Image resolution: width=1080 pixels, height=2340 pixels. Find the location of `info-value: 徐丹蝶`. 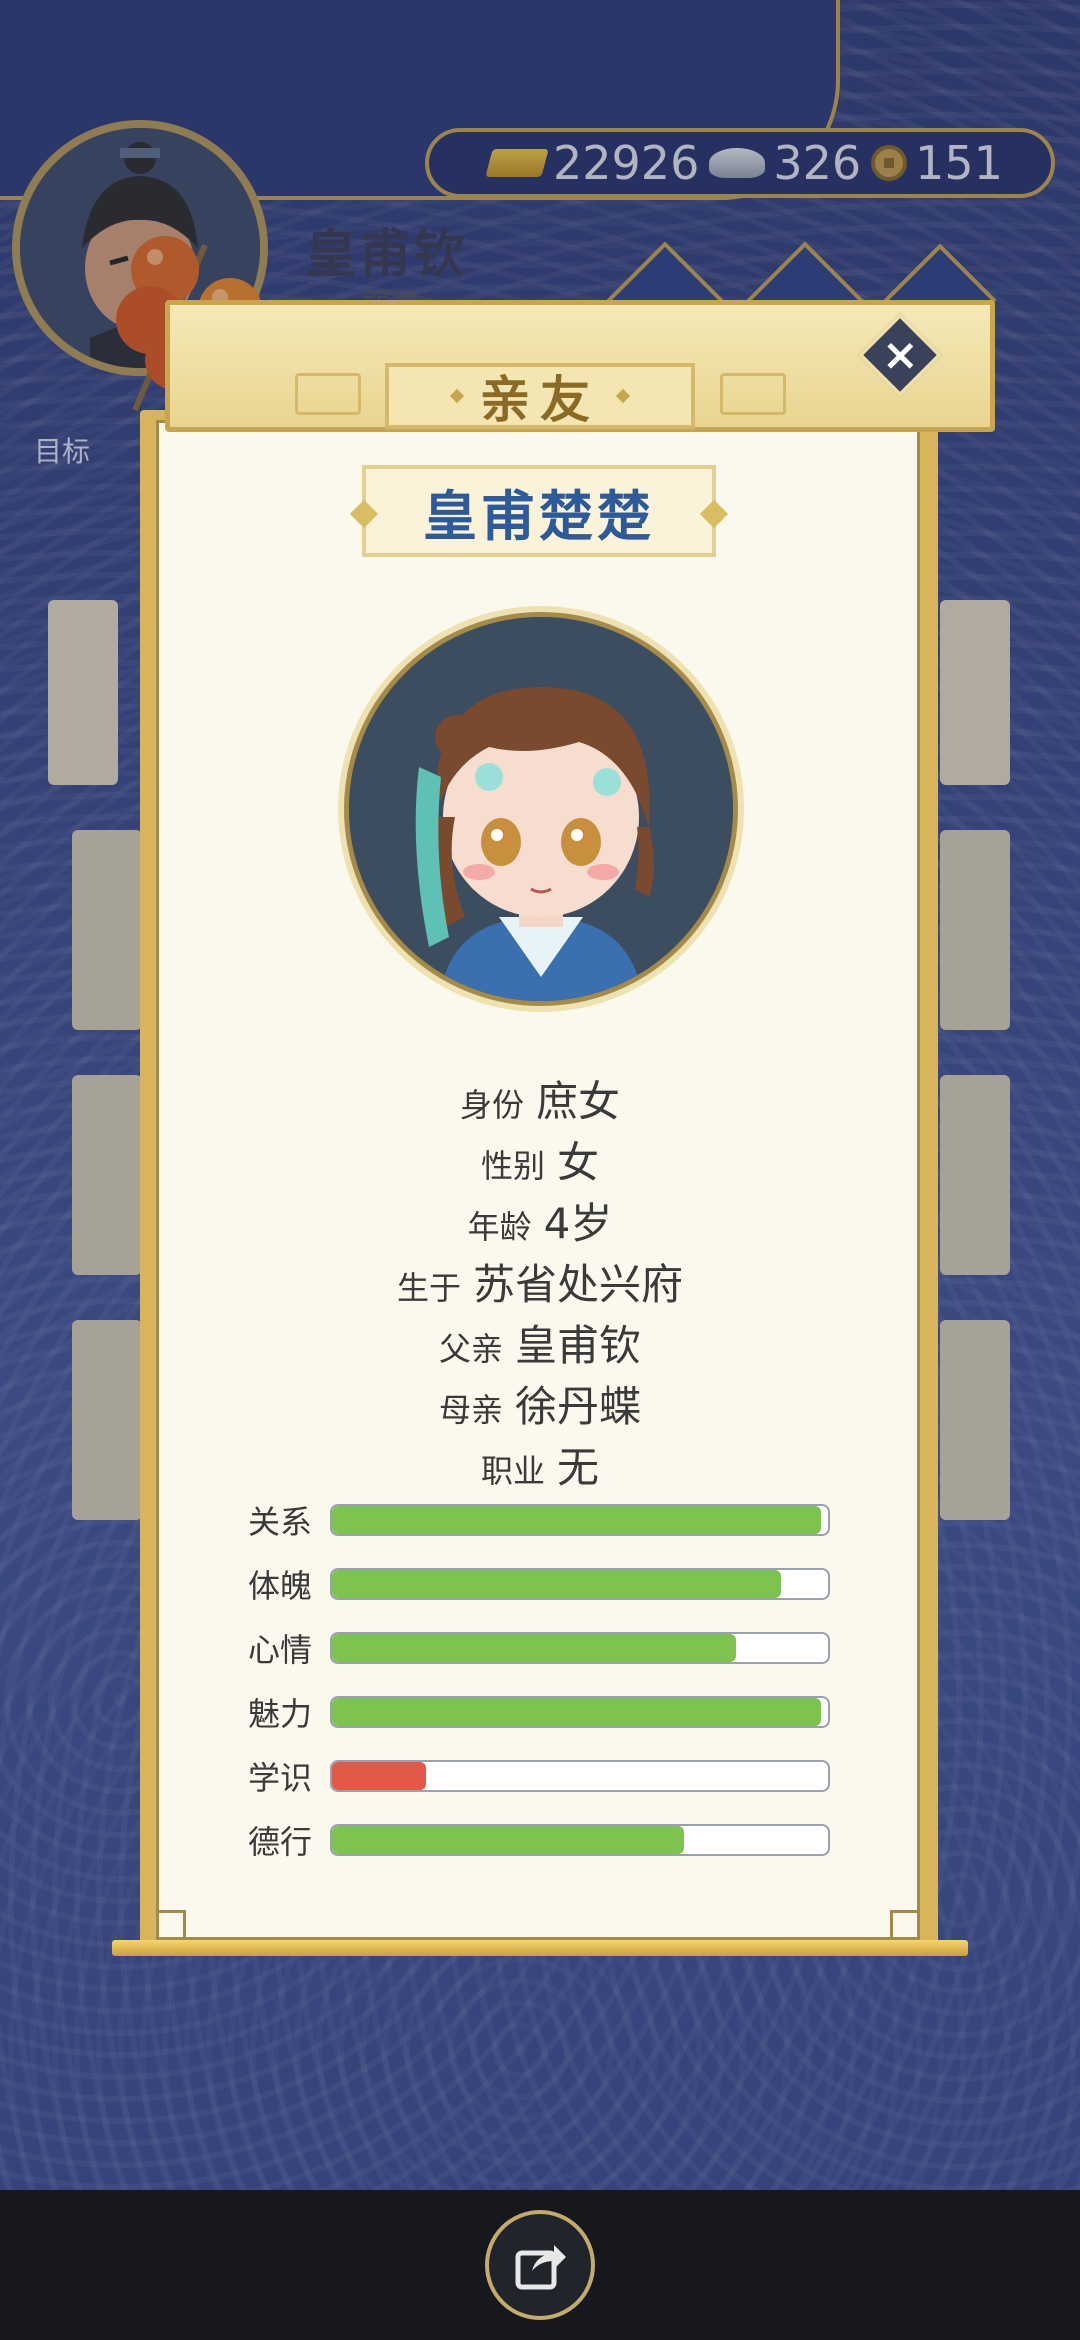

info-value: 徐丹蝶 is located at coordinates (578, 1406).